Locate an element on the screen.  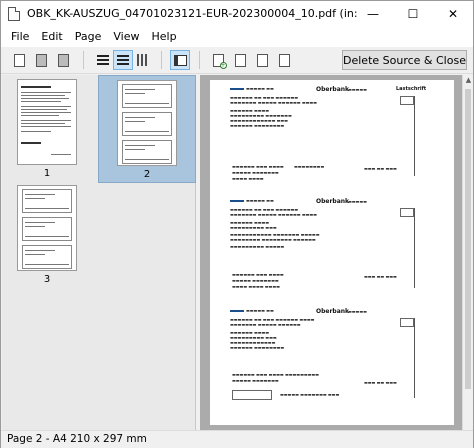
thumbnail-page-1: 1 is located at coordinates (47, 129).